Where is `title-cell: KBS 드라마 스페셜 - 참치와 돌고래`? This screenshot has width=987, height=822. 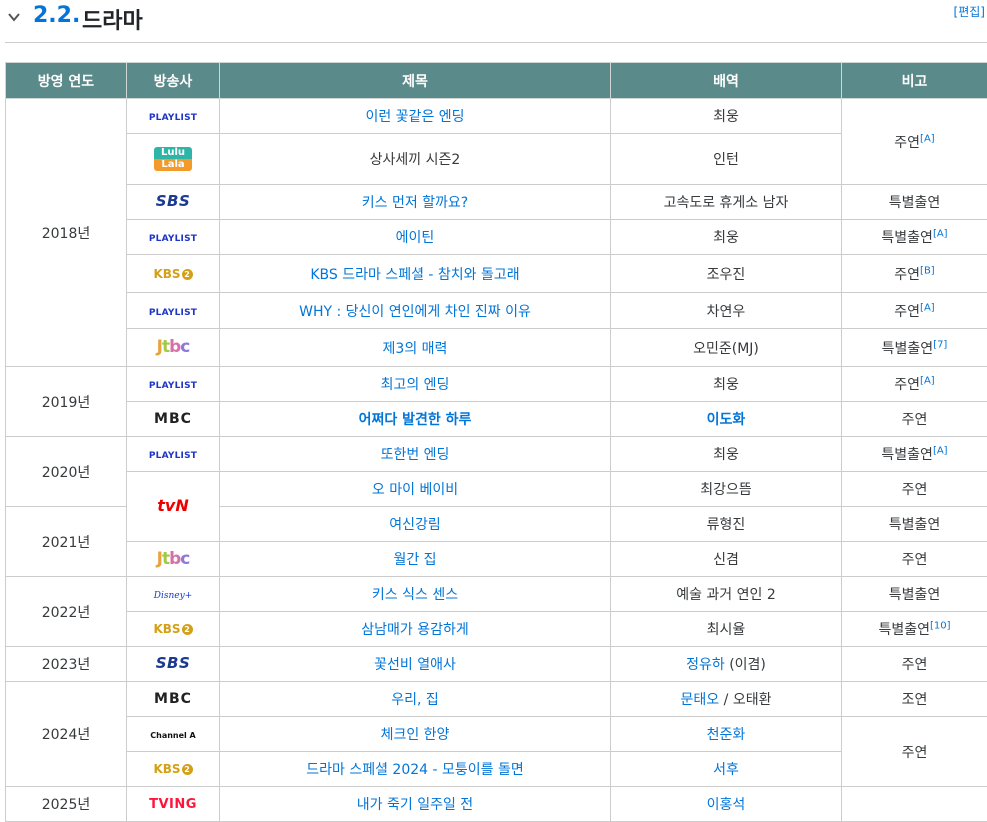
title-cell: KBS 드라마 스페셜 - 참치와 돌고래 is located at coordinates (415, 274).